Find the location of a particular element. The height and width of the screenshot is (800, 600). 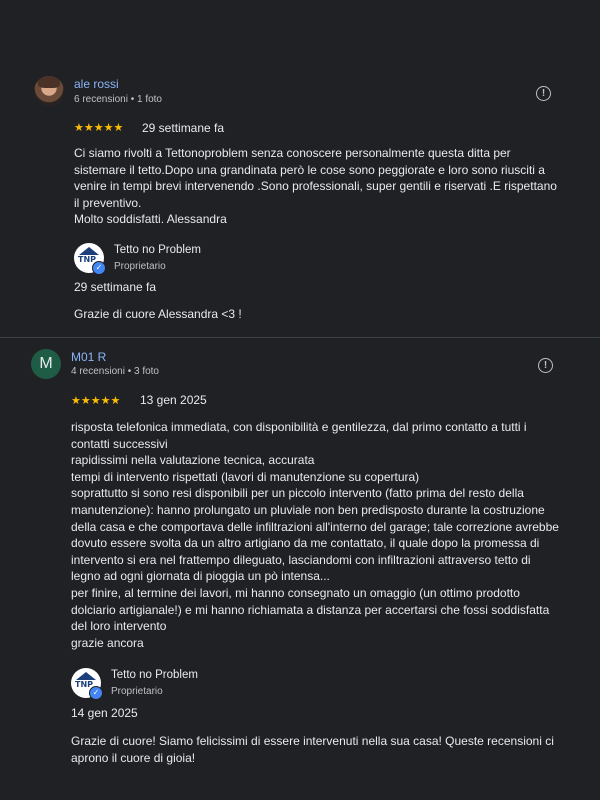

author-name: M01 R is located at coordinates (88, 357).